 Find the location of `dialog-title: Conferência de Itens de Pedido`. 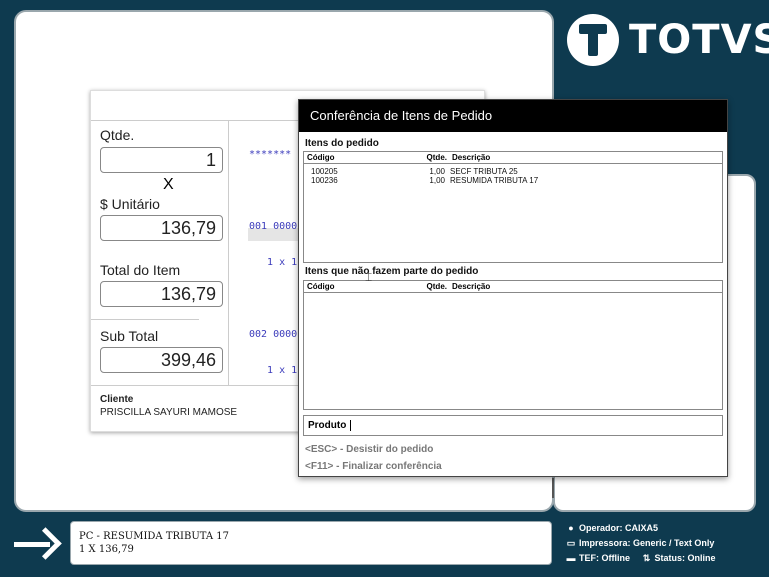

dialog-title: Conferência de Itens de Pedido is located at coordinates (513, 116).